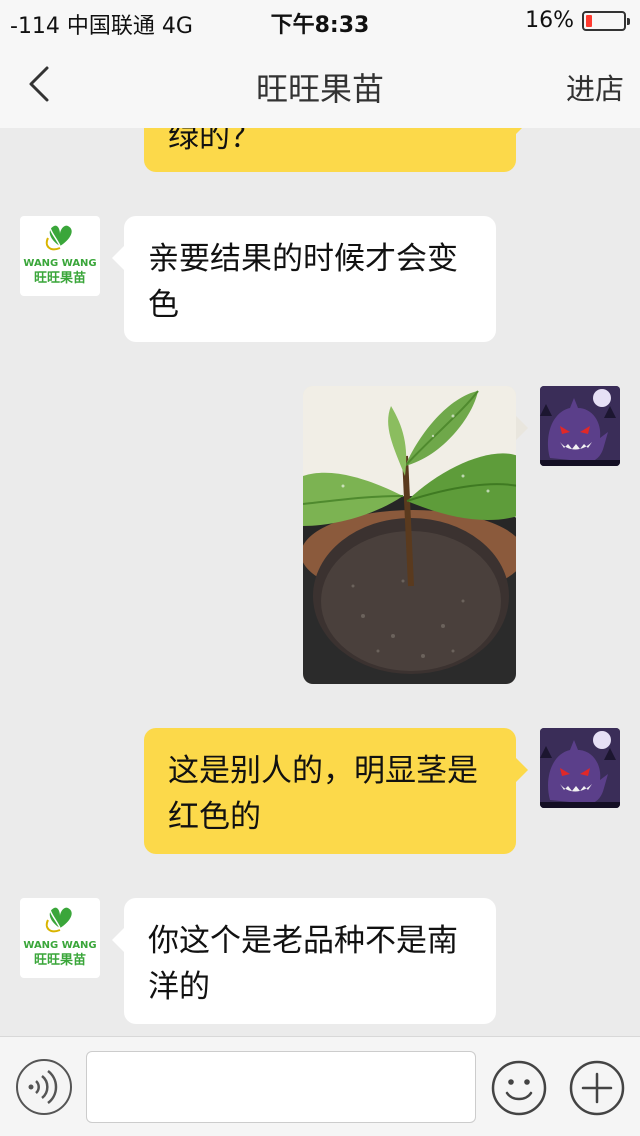 This screenshot has height=1136, width=640. I want to click on message-input, so click(281, 1087).